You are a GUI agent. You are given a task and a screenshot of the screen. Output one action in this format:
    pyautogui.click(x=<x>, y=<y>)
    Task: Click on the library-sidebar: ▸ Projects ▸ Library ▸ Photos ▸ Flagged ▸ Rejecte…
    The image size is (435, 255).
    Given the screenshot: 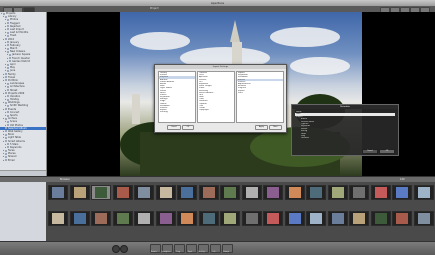 What is the action you would take?
    pyautogui.click(x=23, y=94)
    